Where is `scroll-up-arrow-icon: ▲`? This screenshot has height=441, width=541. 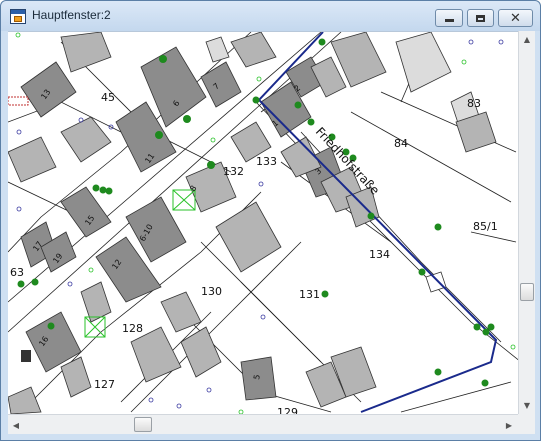 scroll-up-arrow-icon: ▲ is located at coordinates (527, 39).